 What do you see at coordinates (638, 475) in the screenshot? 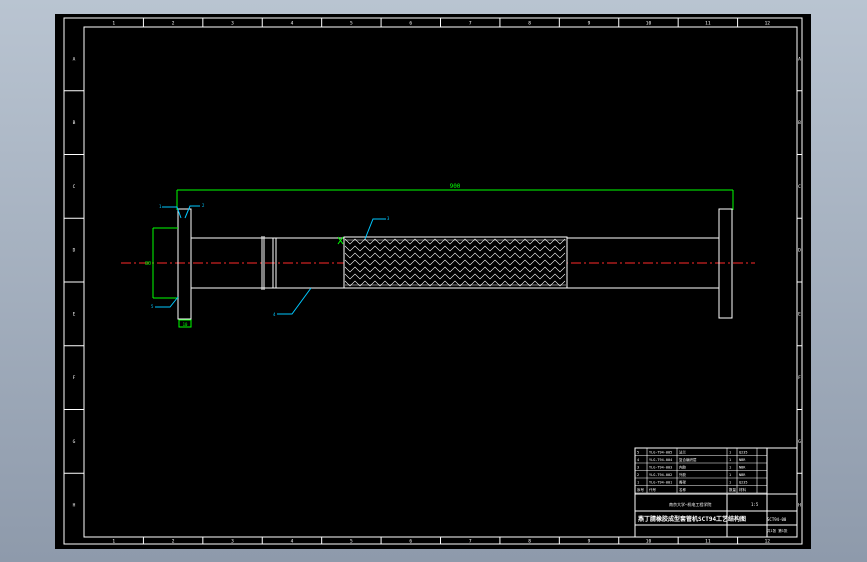
I see `bom-cell: 2` at bounding box center [638, 475].